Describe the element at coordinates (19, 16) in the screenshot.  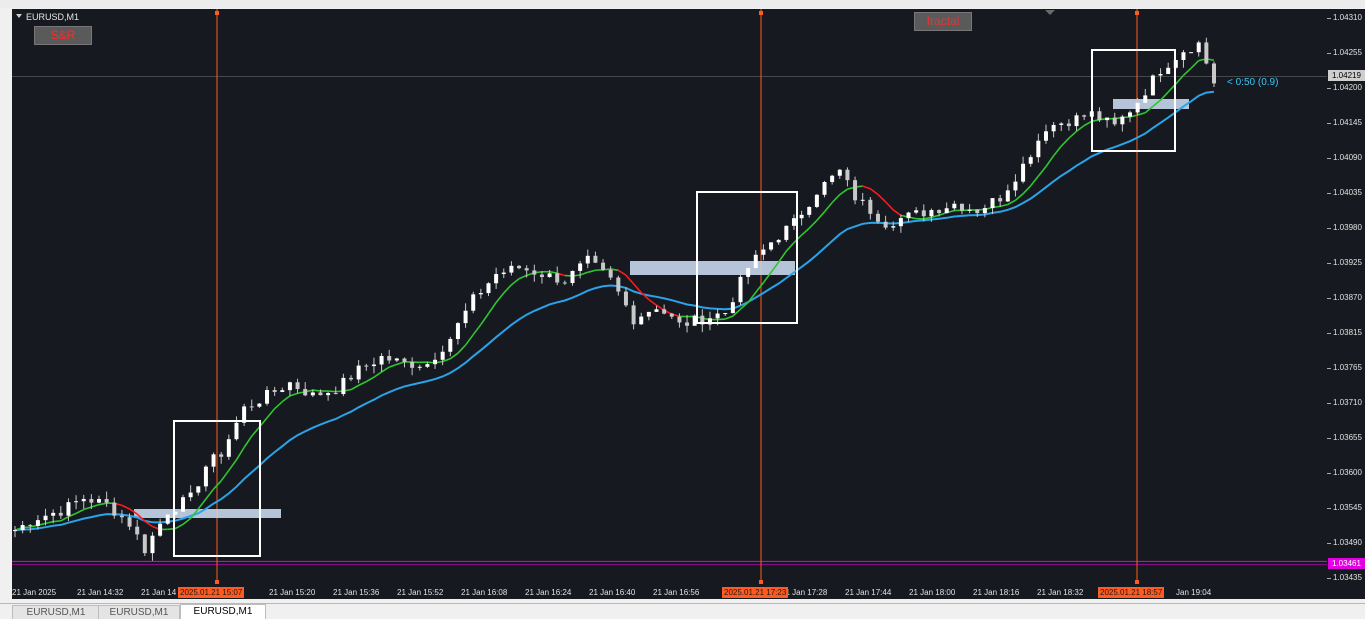
I see `collapse-triangle-icon` at that location.